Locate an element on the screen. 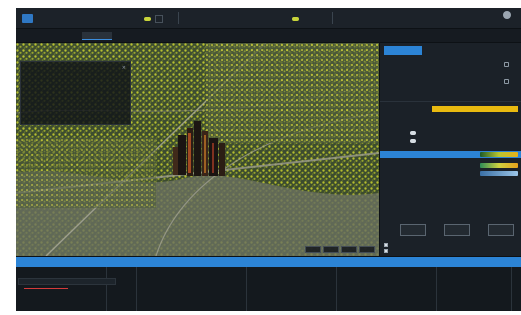 This screenshot has width=521, height=315. toggle-box-icon is located at coordinates (159, 19).